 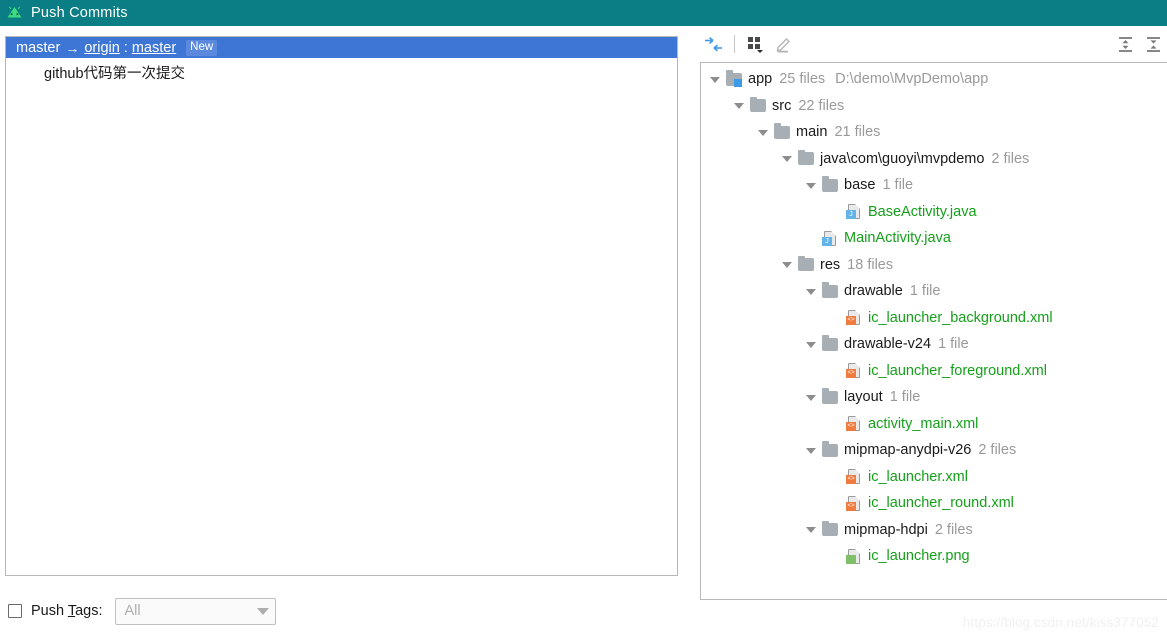 What do you see at coordinates (902, 158) in the screenshot?
I see `tree-node-label: java\com\guoyi\mvpdemo` at bounding box center [902, 158].